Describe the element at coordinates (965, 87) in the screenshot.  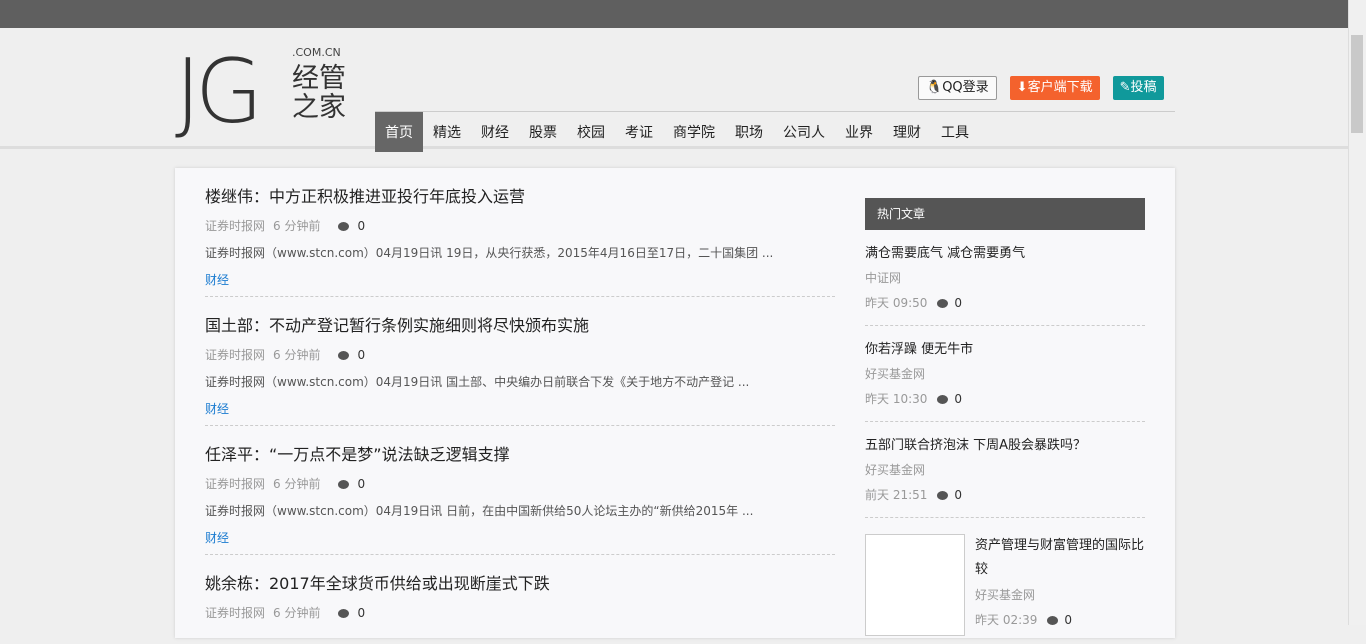
I see `qq-login-label: QQ登录` at that location.